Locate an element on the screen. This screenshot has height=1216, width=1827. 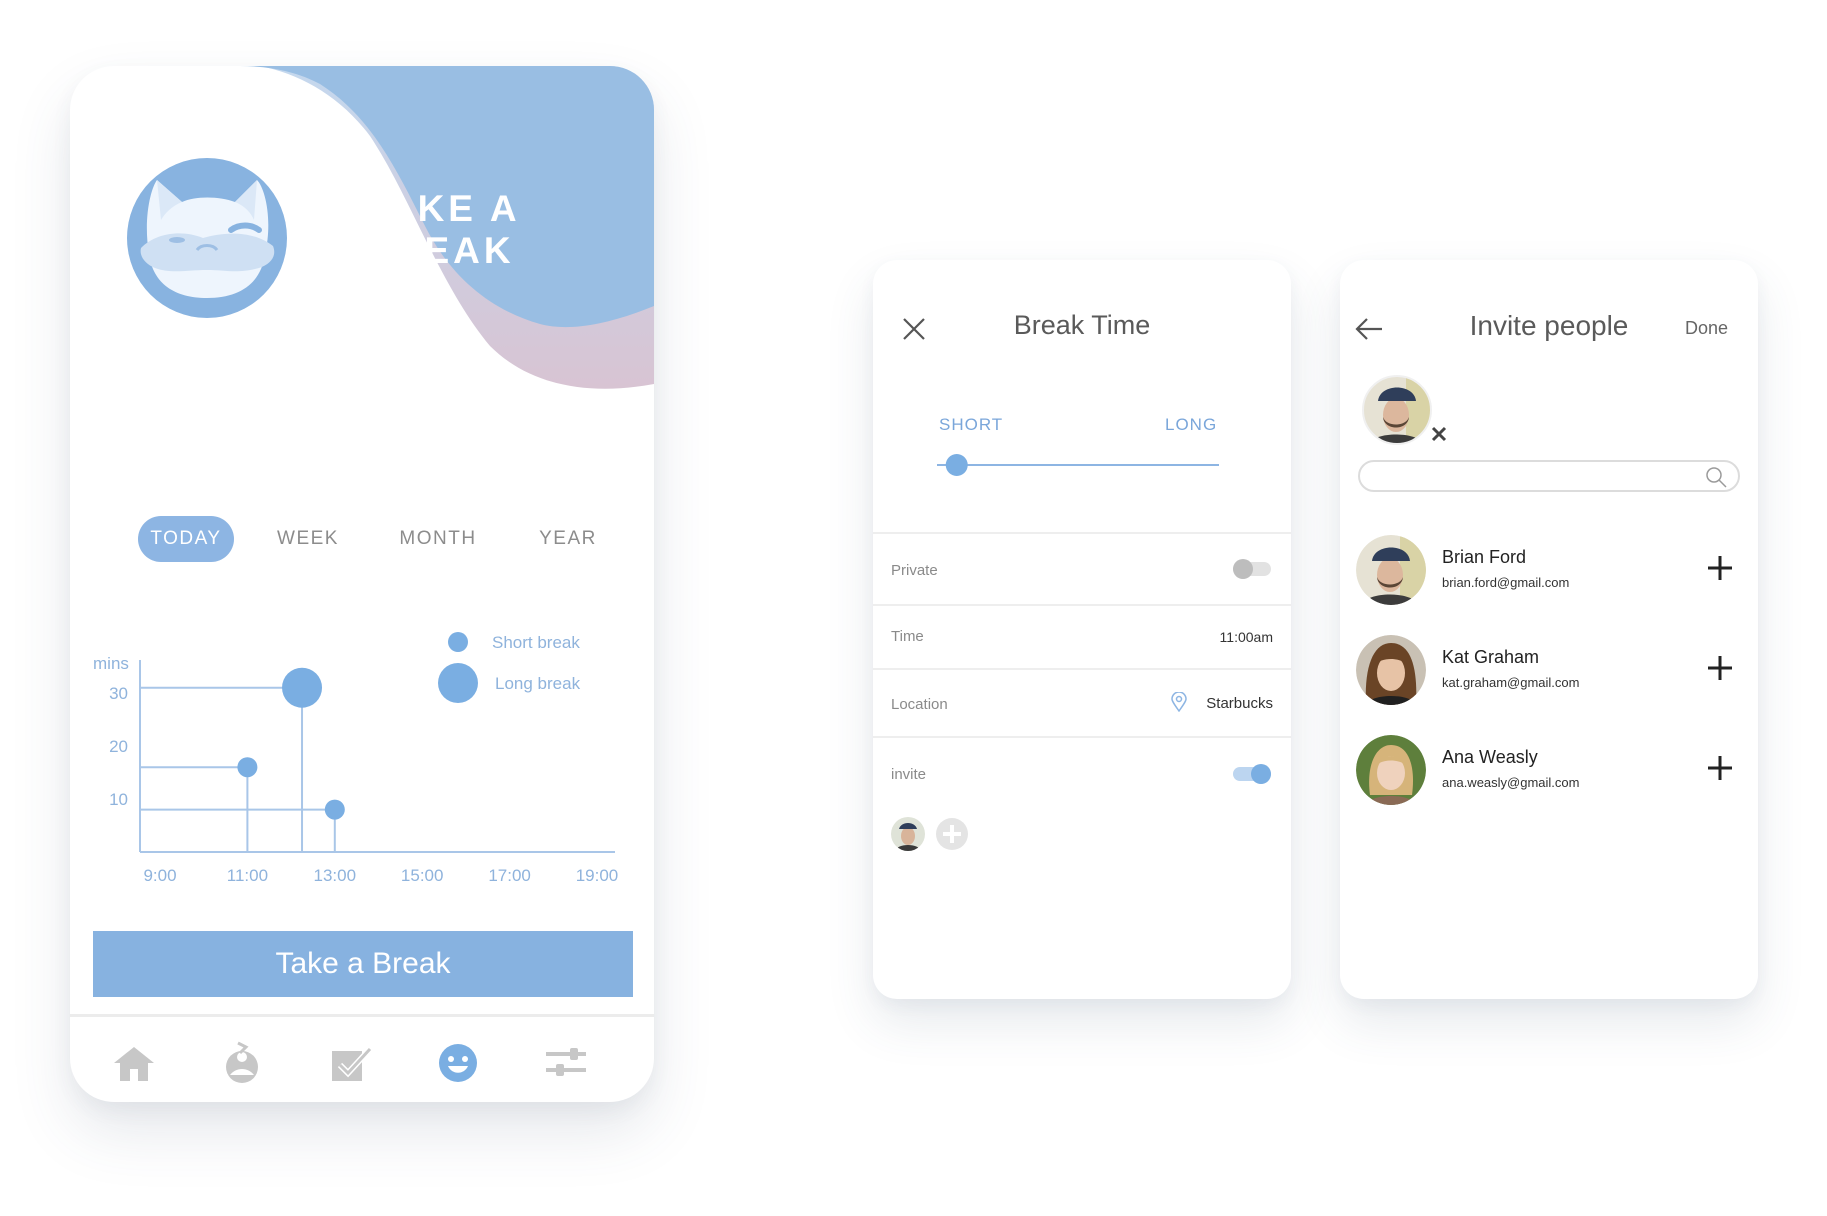
person-name: Brian Ford is located at coordinates (1484, 557).